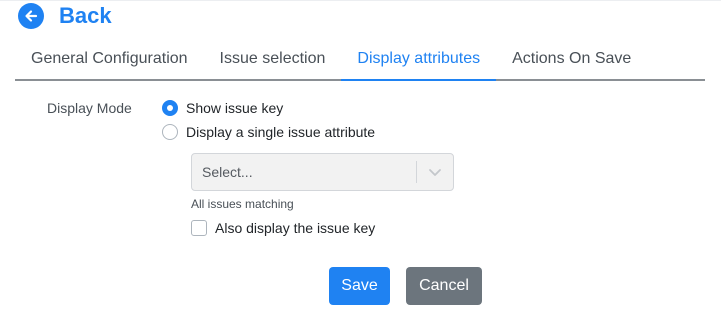  I want to click on chevron-down-icon, so click(435, 172).